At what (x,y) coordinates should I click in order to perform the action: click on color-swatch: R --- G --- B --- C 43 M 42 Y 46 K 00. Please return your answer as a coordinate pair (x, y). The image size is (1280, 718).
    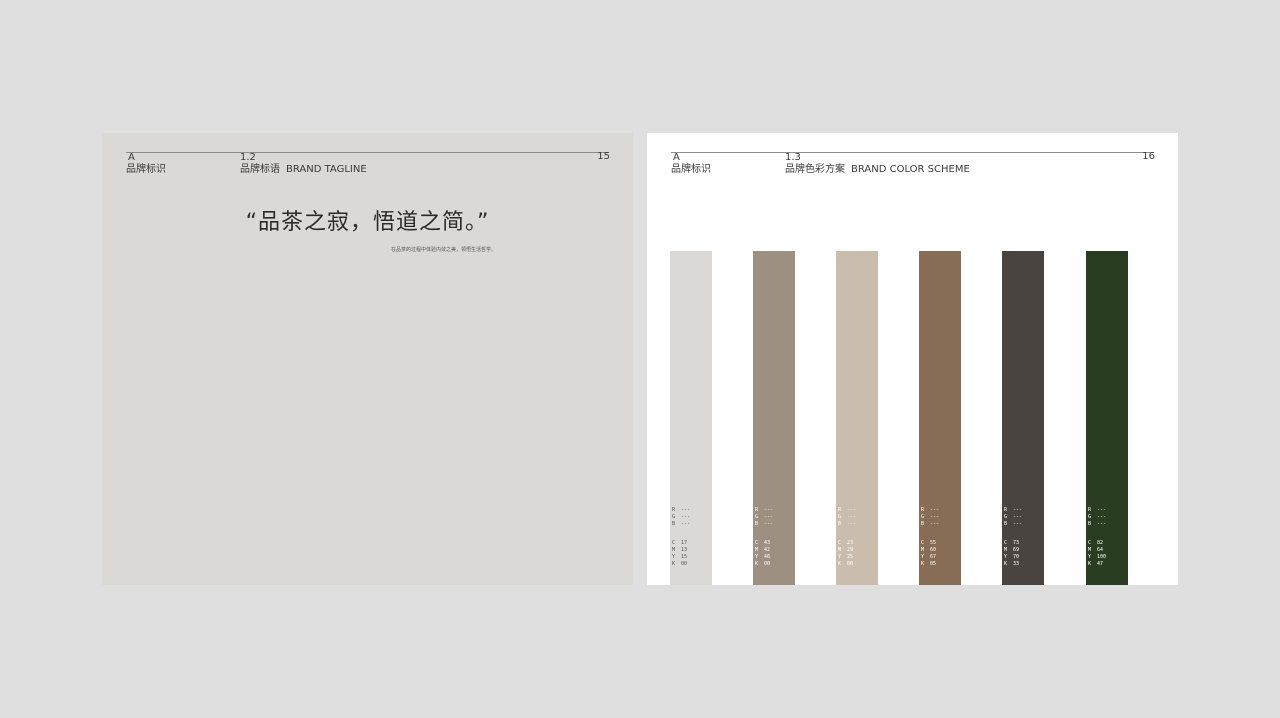
    Looking at the image, I should click on (774, 418).